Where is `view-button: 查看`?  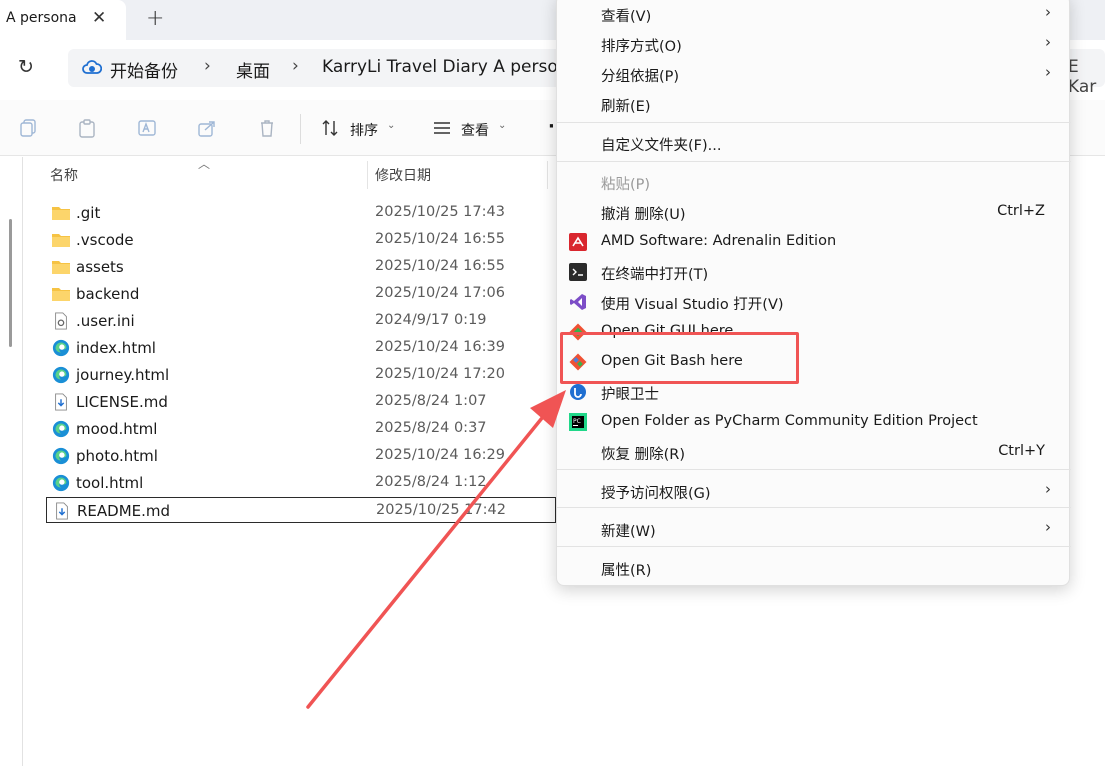 view-button: 查看 is located at coordinates (475, 130).